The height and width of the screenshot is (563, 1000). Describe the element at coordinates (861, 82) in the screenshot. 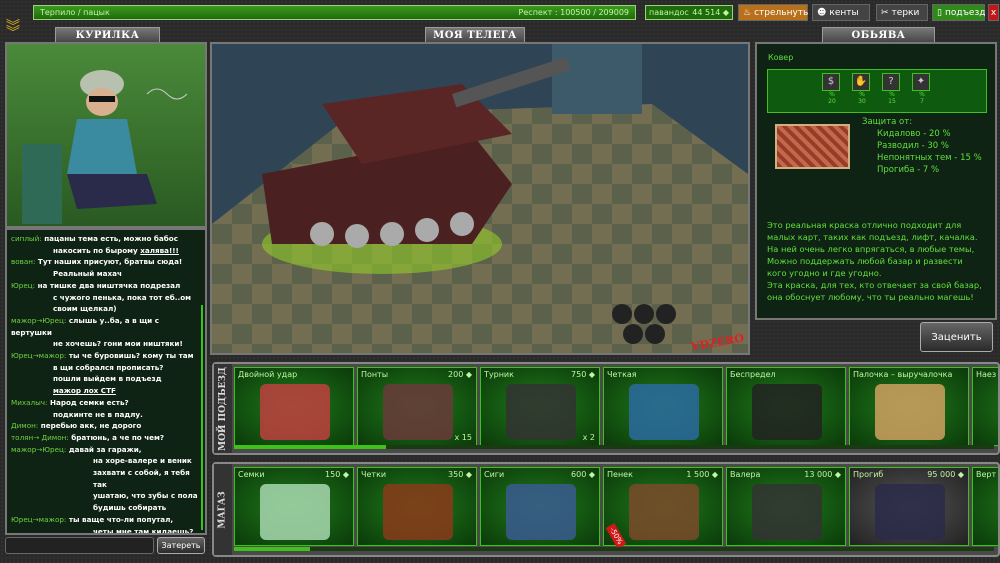

I see `hand-icon: ✋` at that location.